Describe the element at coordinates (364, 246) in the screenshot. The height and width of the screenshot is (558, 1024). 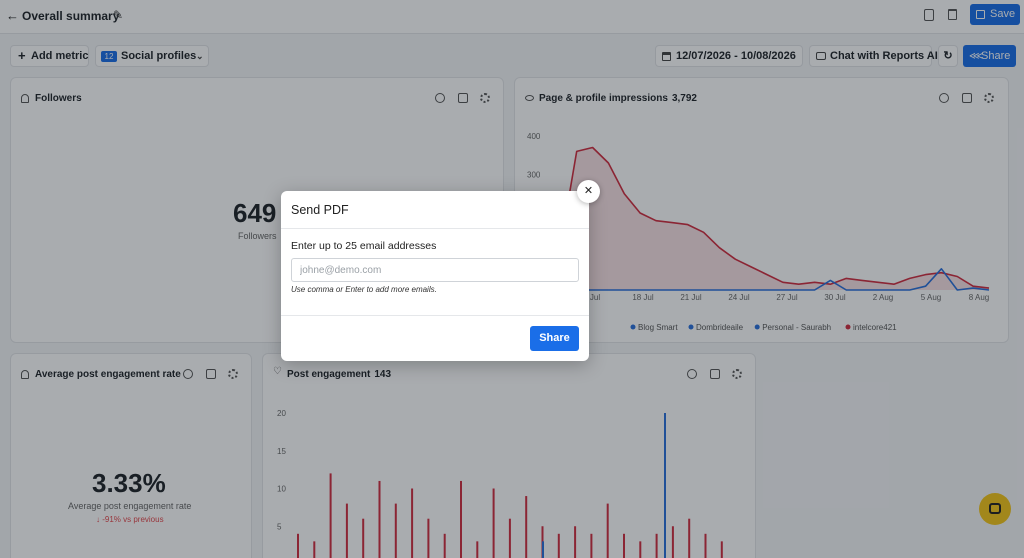
I see `email-field-label: Enter up to 25 email addresses` at that location.